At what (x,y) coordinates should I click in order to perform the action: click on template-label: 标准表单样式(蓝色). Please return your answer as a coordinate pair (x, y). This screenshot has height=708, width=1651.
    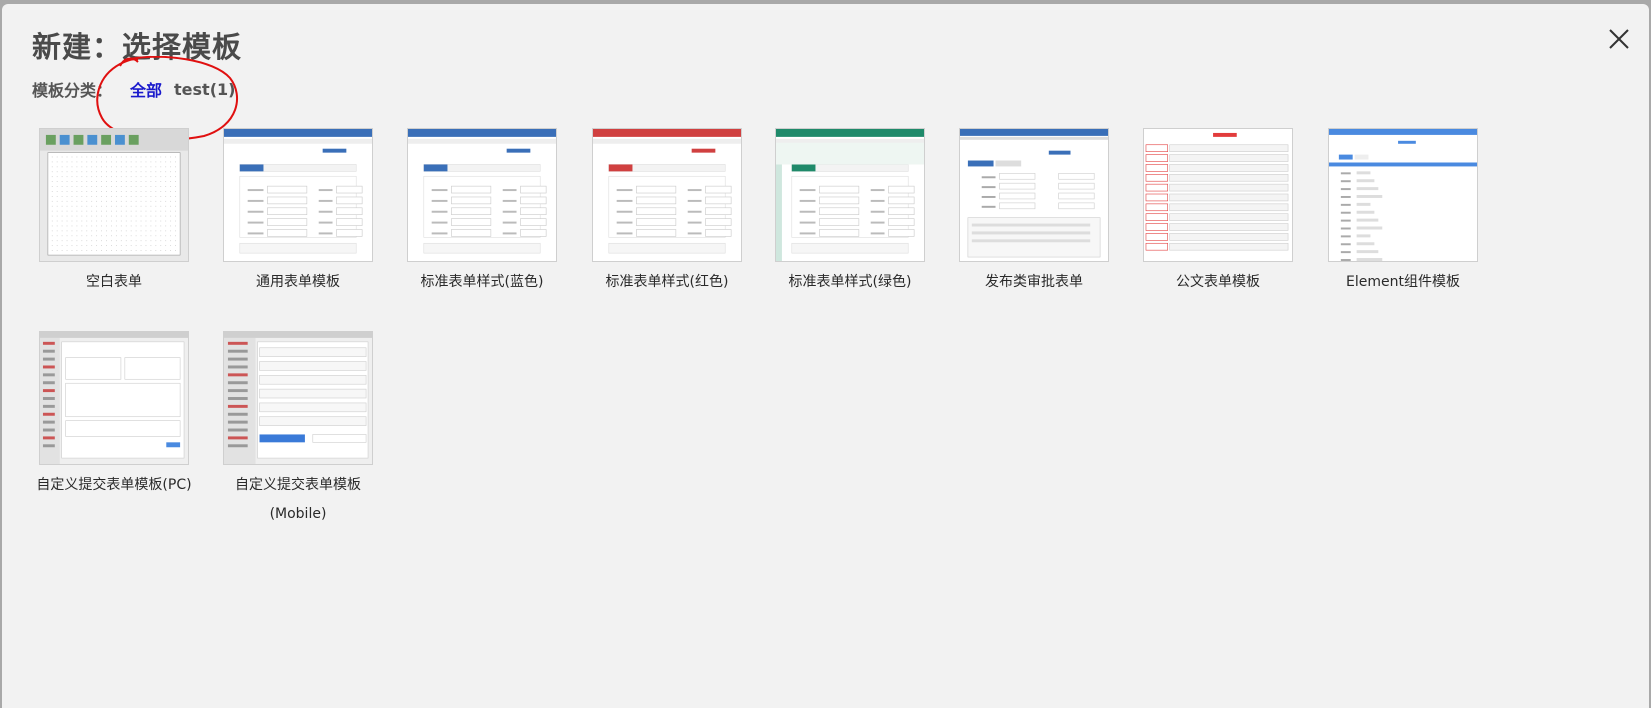
    Looking at the image, I should click on (482, 282).